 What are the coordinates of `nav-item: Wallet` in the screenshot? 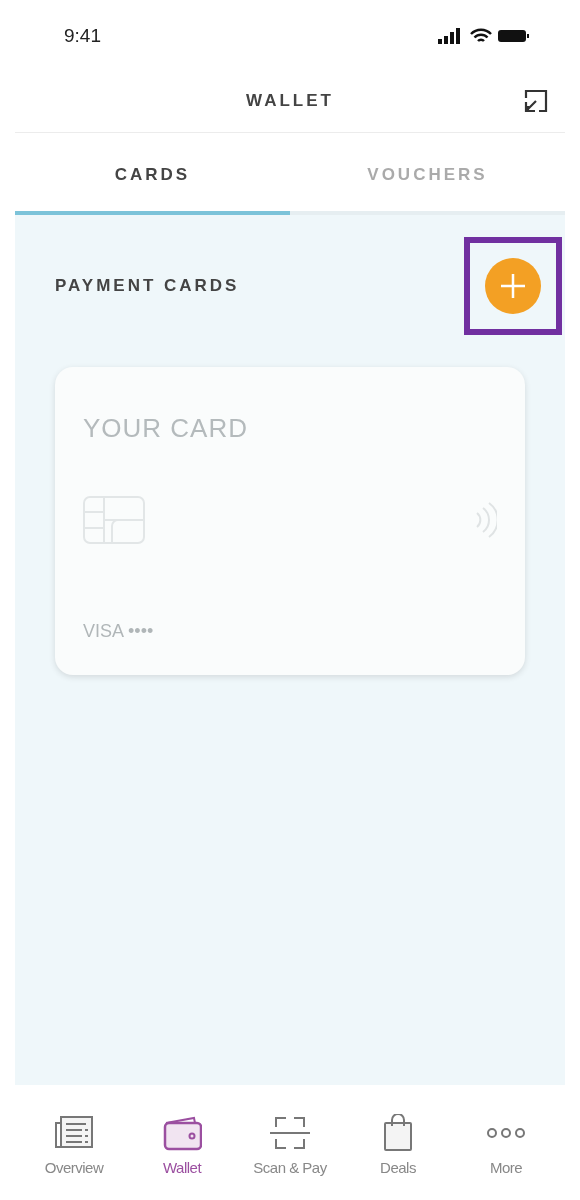 It's located at (182, 1146).